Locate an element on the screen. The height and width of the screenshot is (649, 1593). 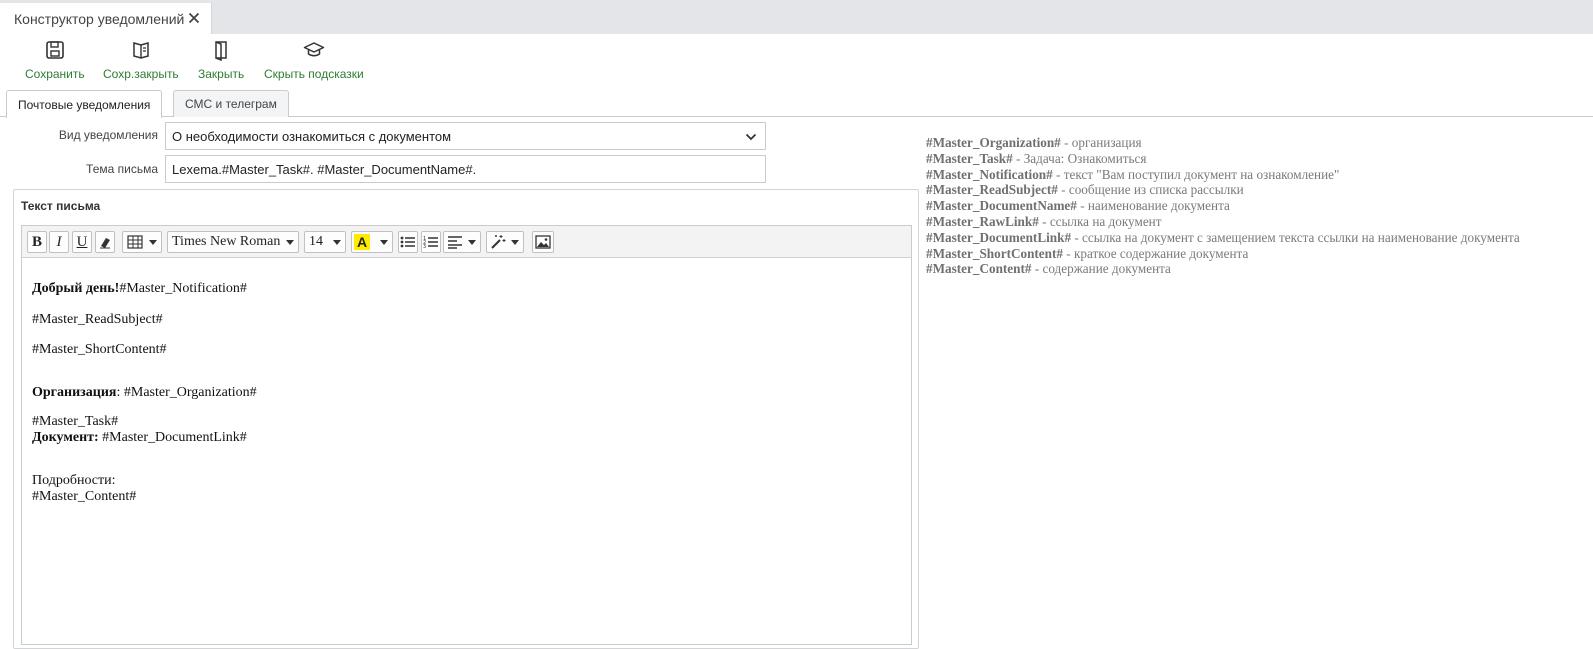
content-line: #Master_ReadSubject# is located at coordinates (97, 320).